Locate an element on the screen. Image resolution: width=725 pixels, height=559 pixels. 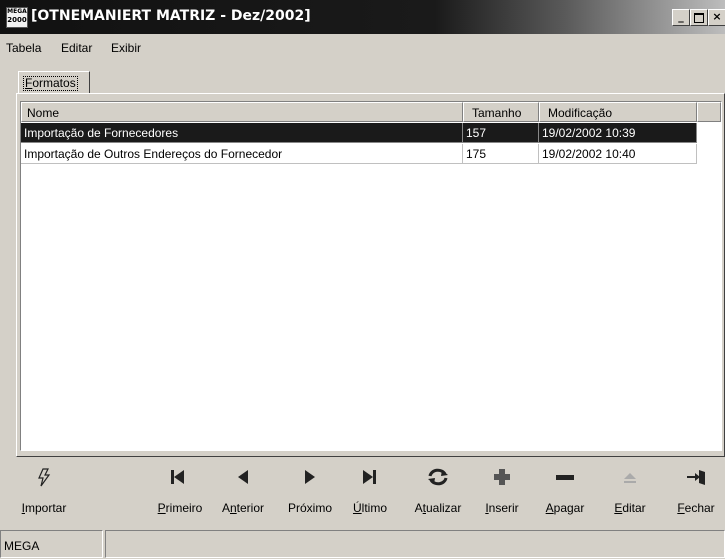
primeiro-label: Primeiro is located at coordinates (180, 508).